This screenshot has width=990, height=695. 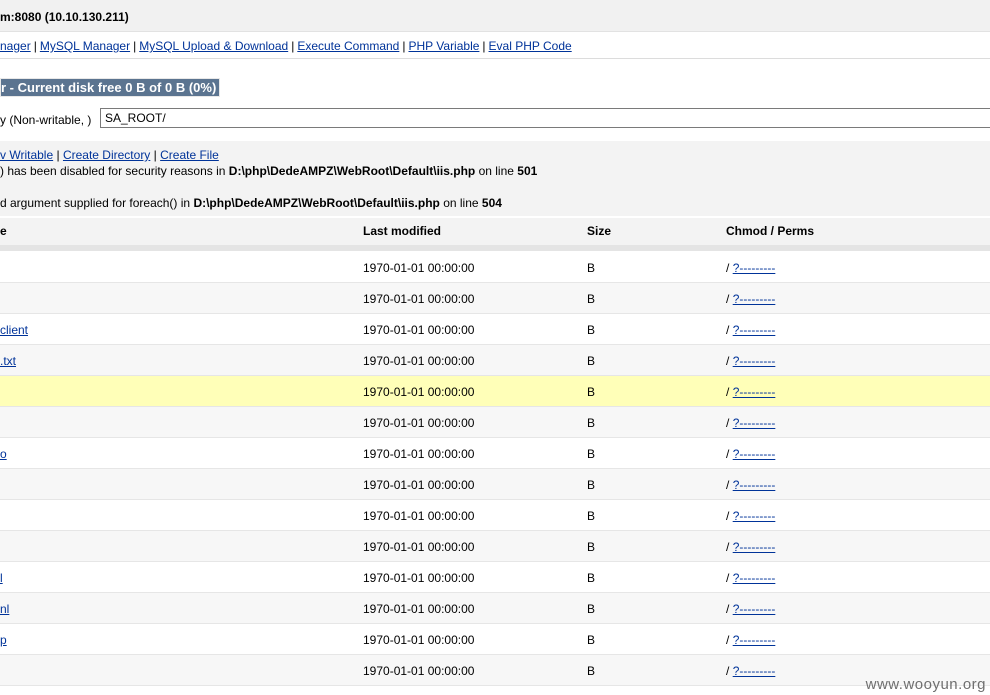 I want to click on create-directory-link: Create Directory, so click(x=106, y=155).